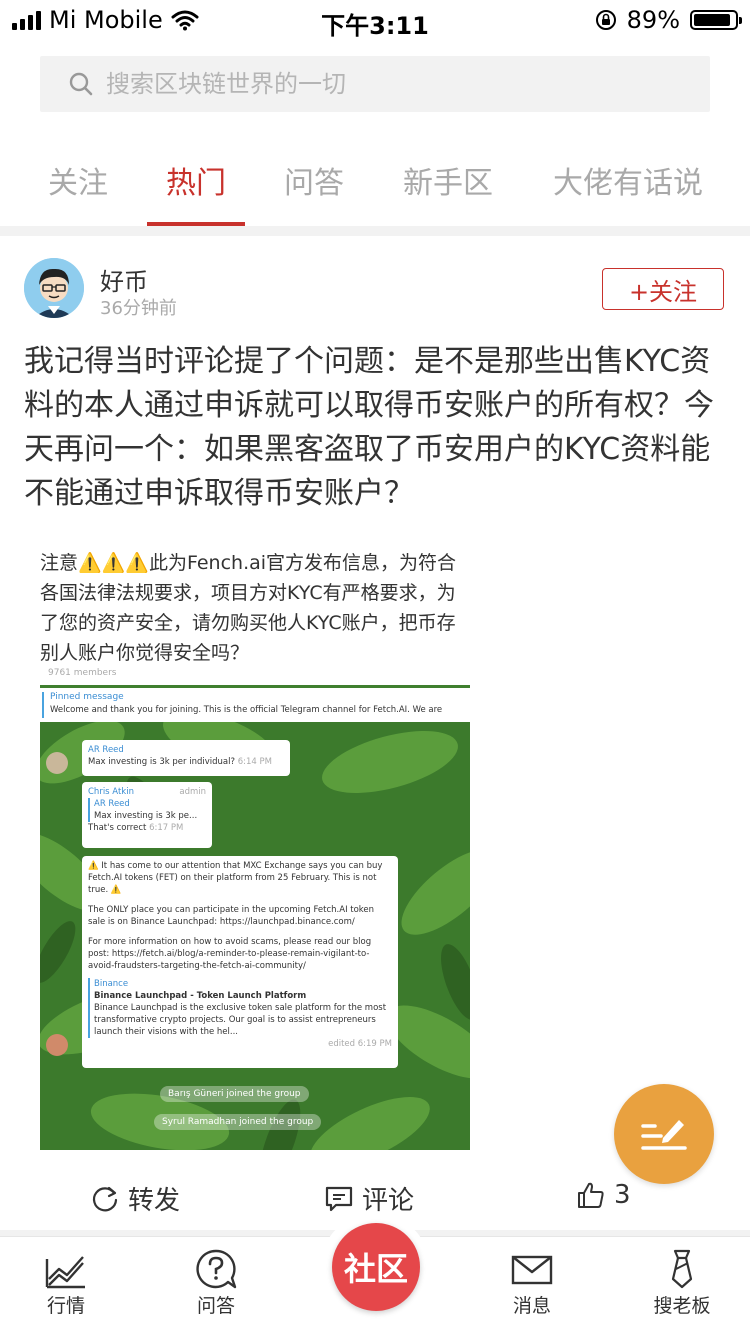 The width and height of the screenshot is (750, 1334). I want to click on chat-message-3-link-site: Binance, so click(111, 984).